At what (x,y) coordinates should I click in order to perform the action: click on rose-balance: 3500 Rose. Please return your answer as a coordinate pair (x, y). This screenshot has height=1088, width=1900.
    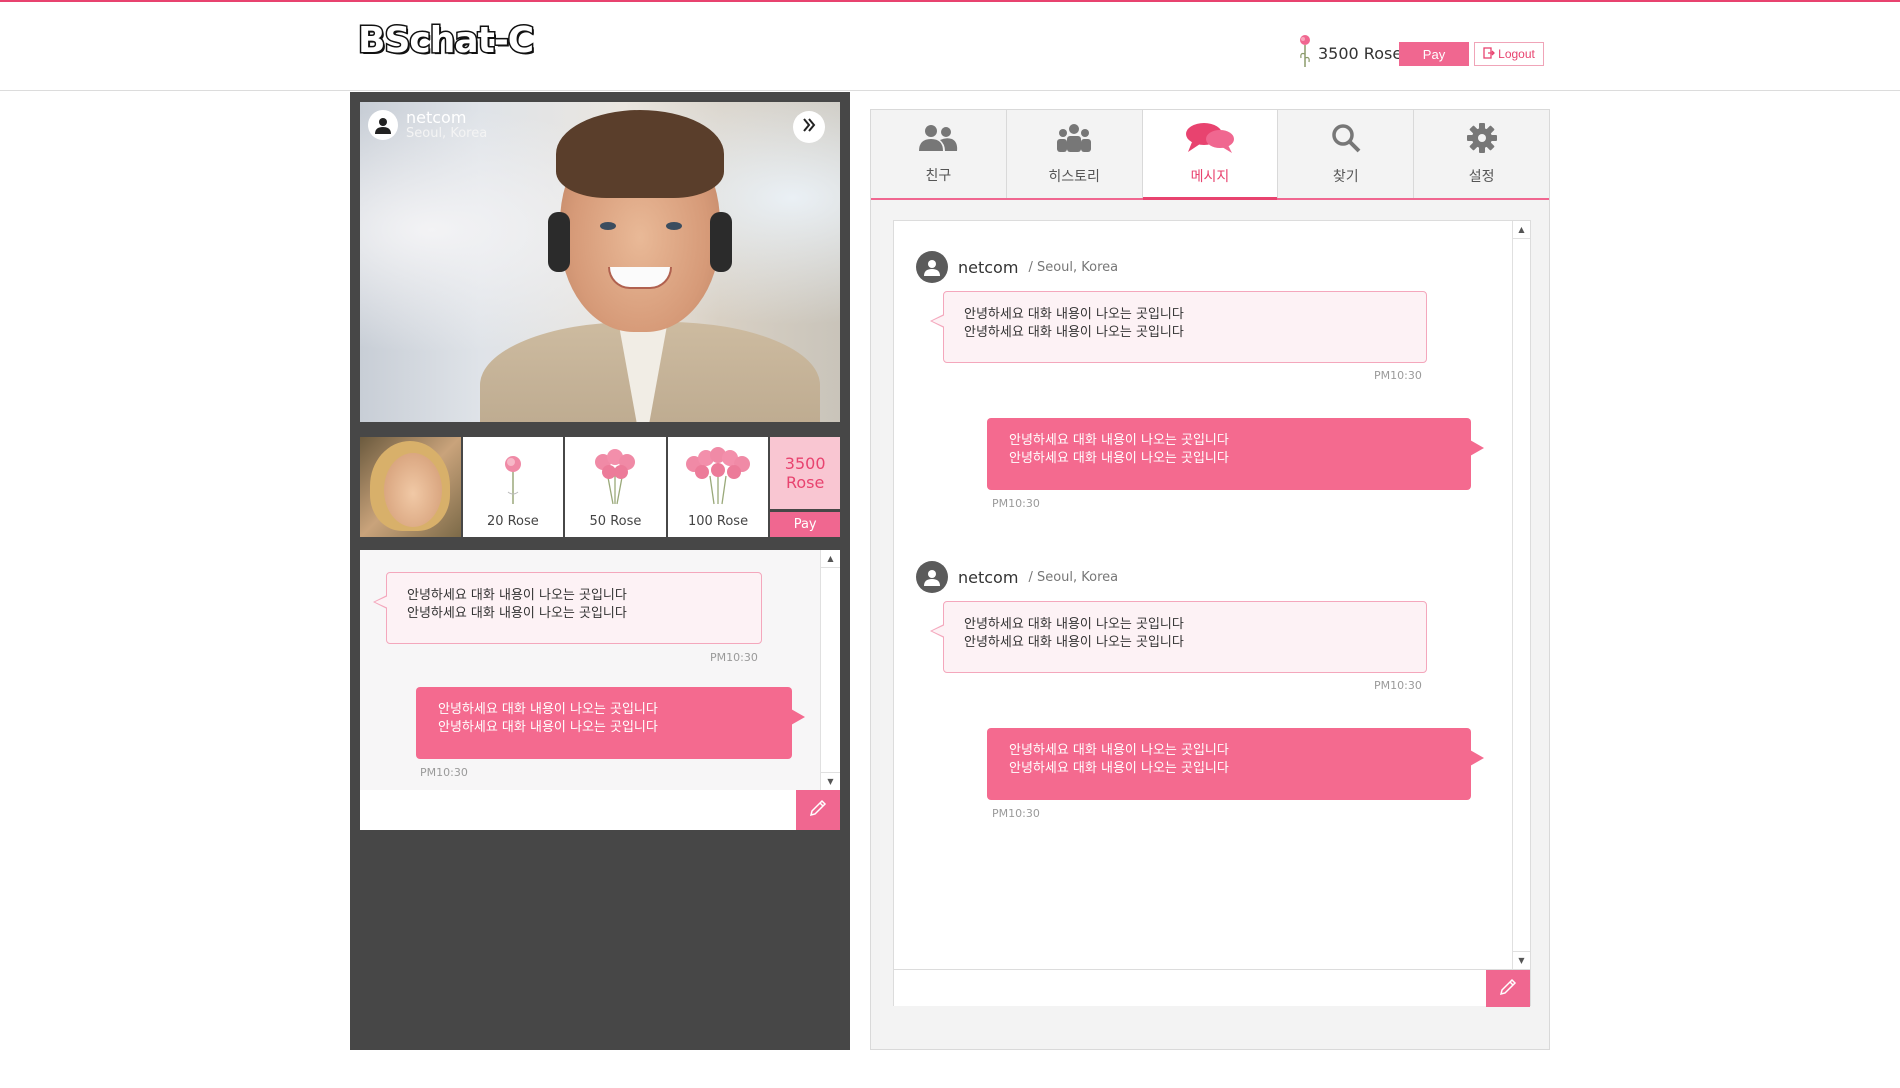
    Looking at the image, I should click on (1350, 53).